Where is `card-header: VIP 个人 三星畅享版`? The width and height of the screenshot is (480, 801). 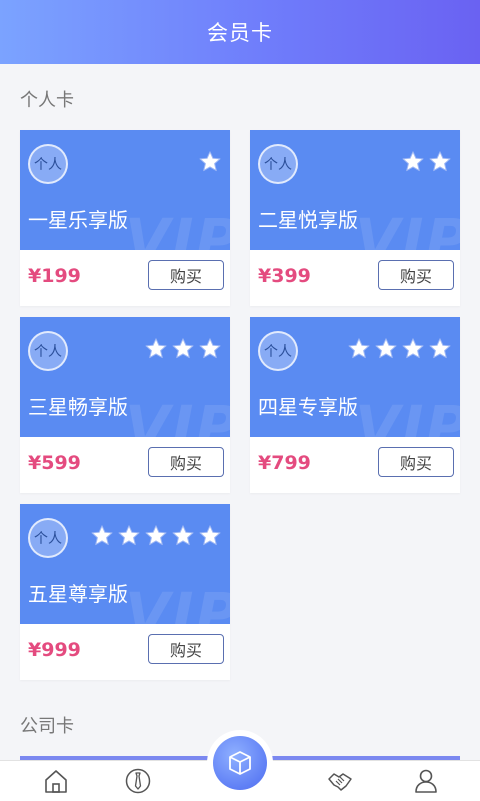
card-header: VIP 个人 三星畅享版 is located at coordinates (125, 377).